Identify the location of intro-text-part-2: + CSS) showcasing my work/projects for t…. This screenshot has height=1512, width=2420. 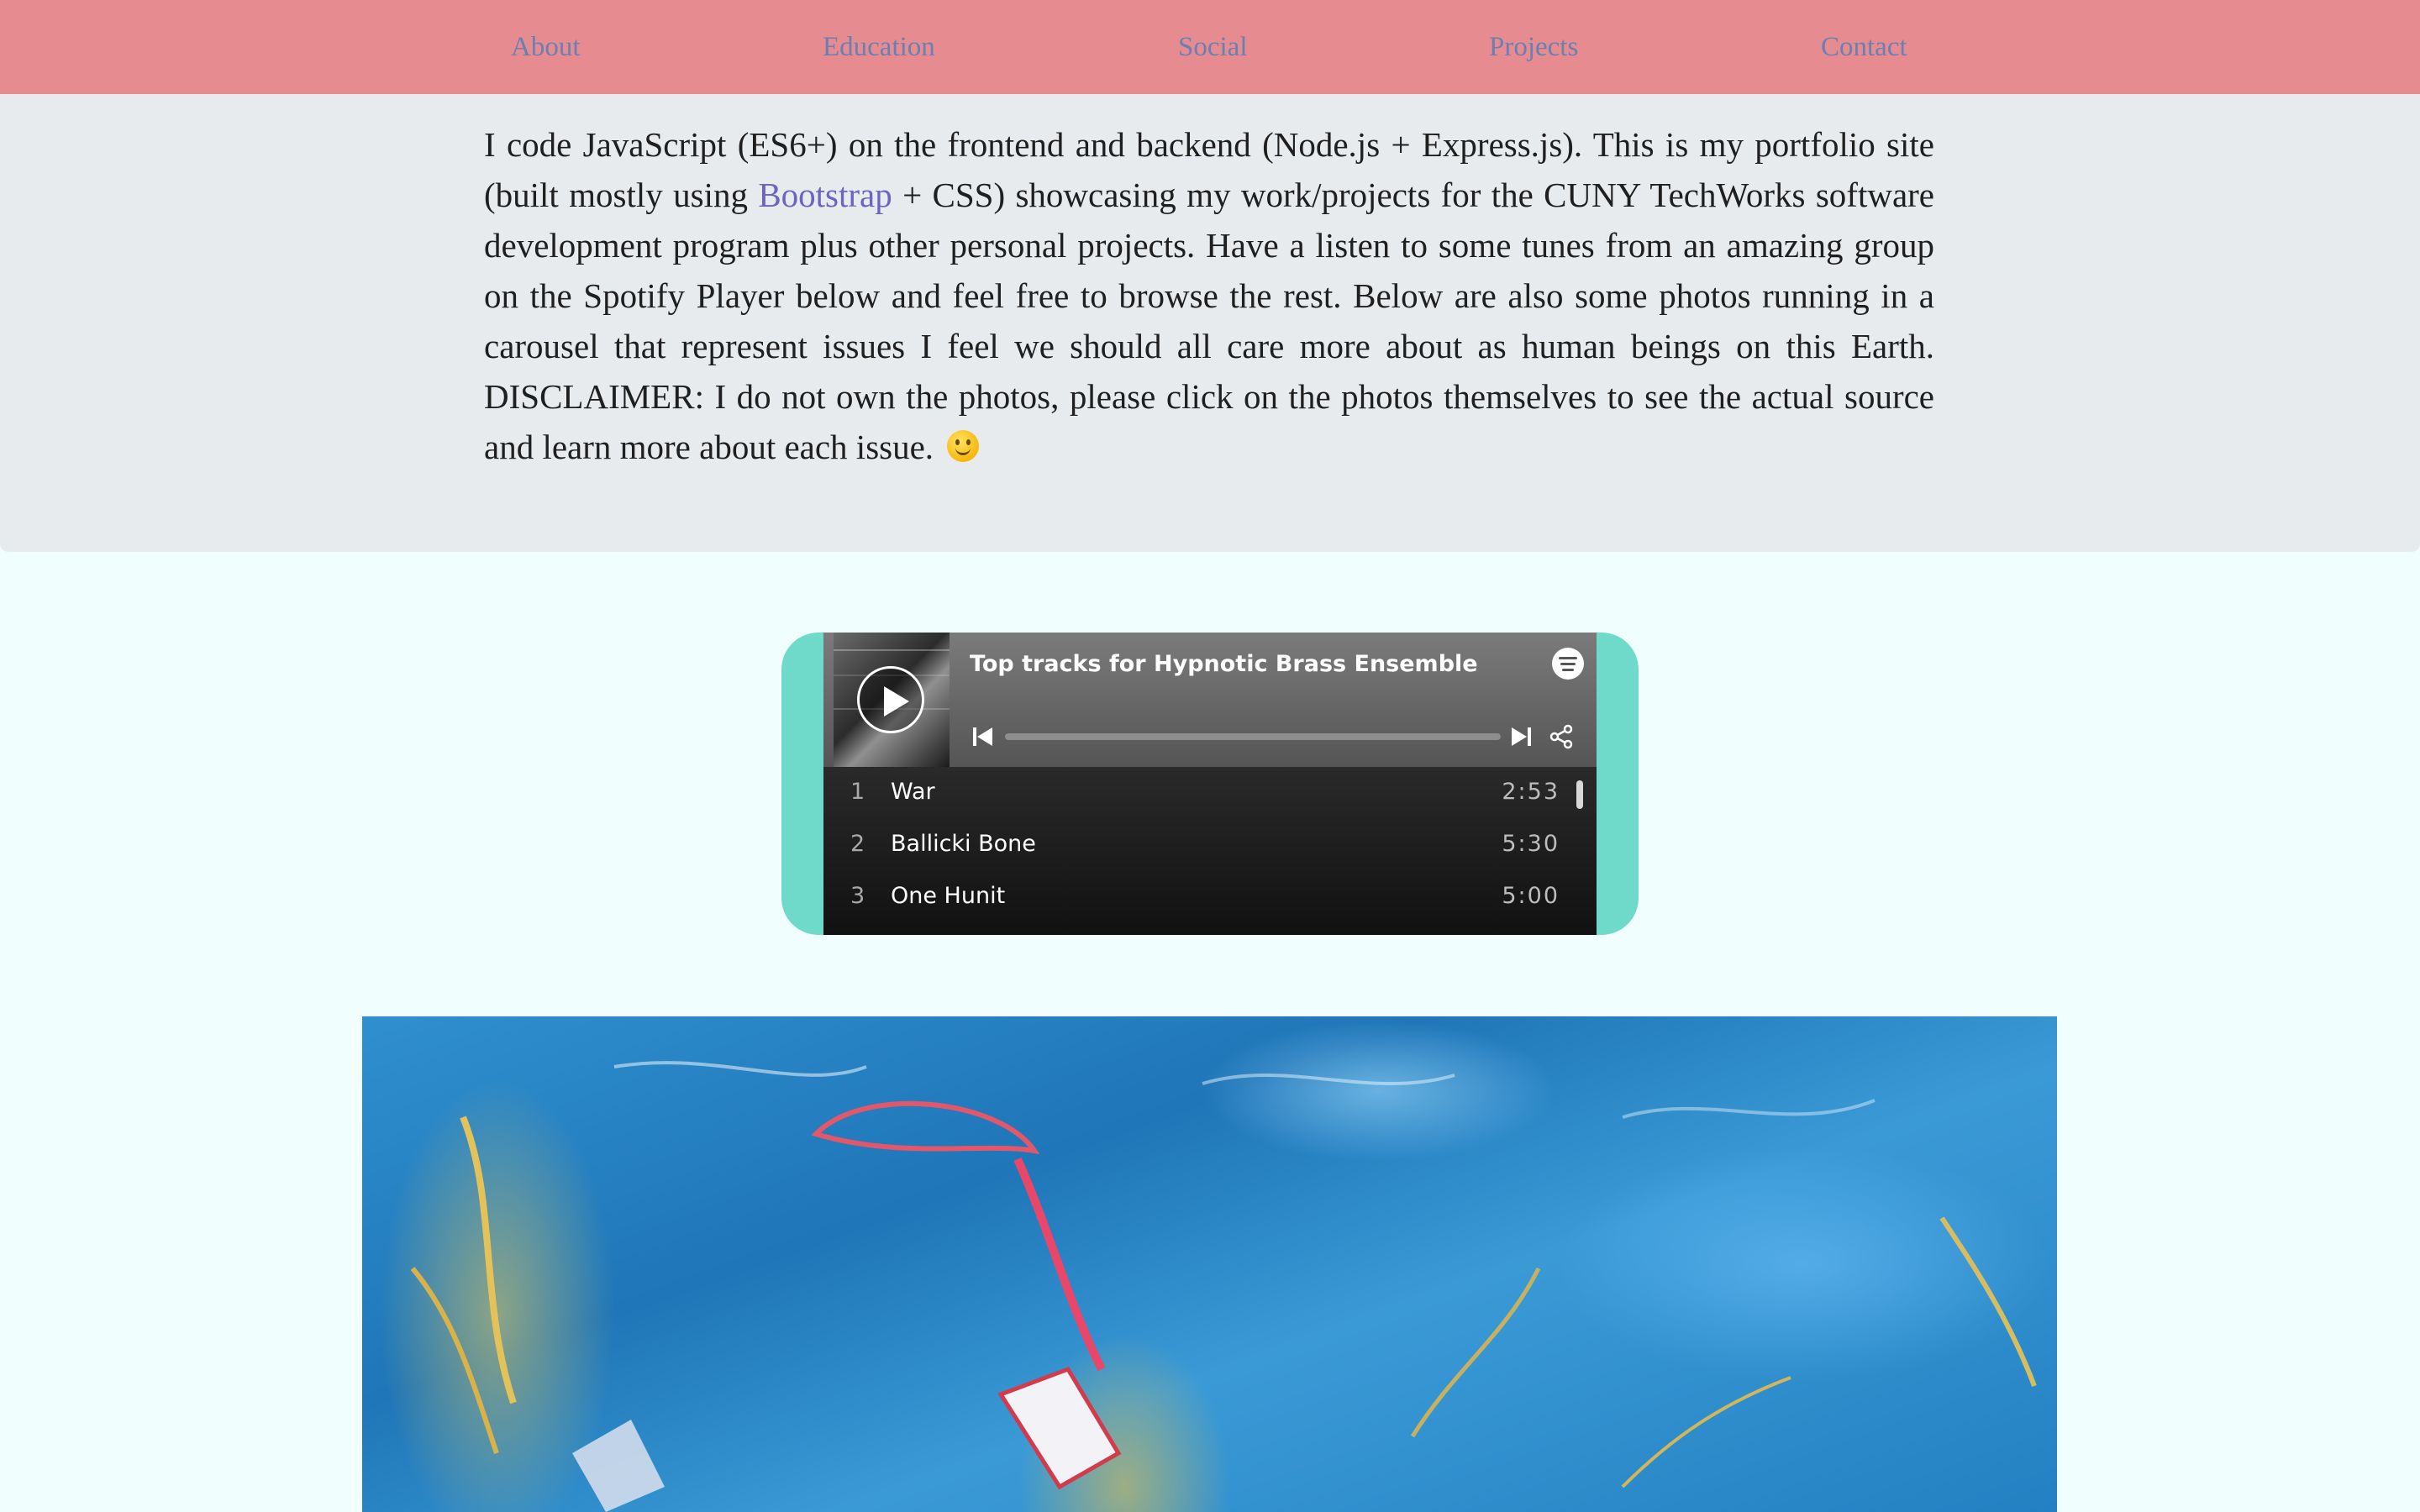
(1209, 321).